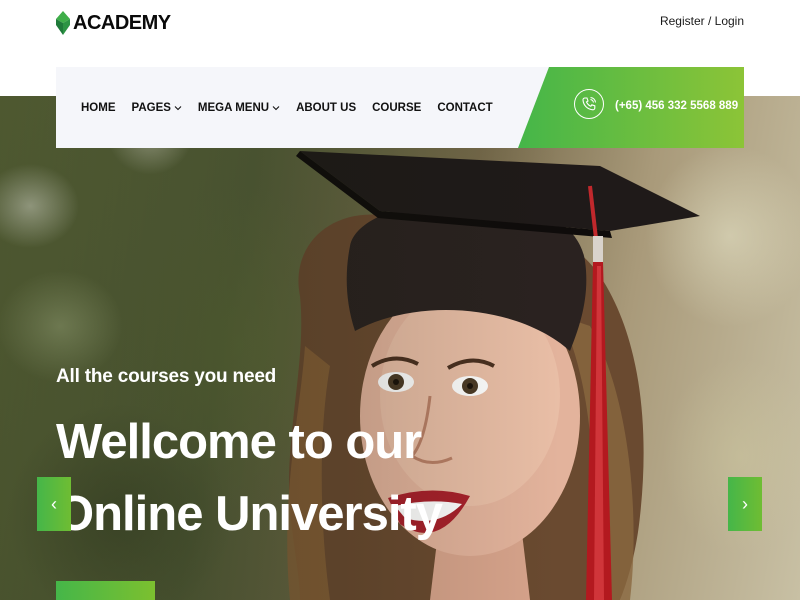 Image resolution: width=800 pixels, height=600 pixels. I want to click on hero-title-line-1: Wellcome to our, so click(239, 442).